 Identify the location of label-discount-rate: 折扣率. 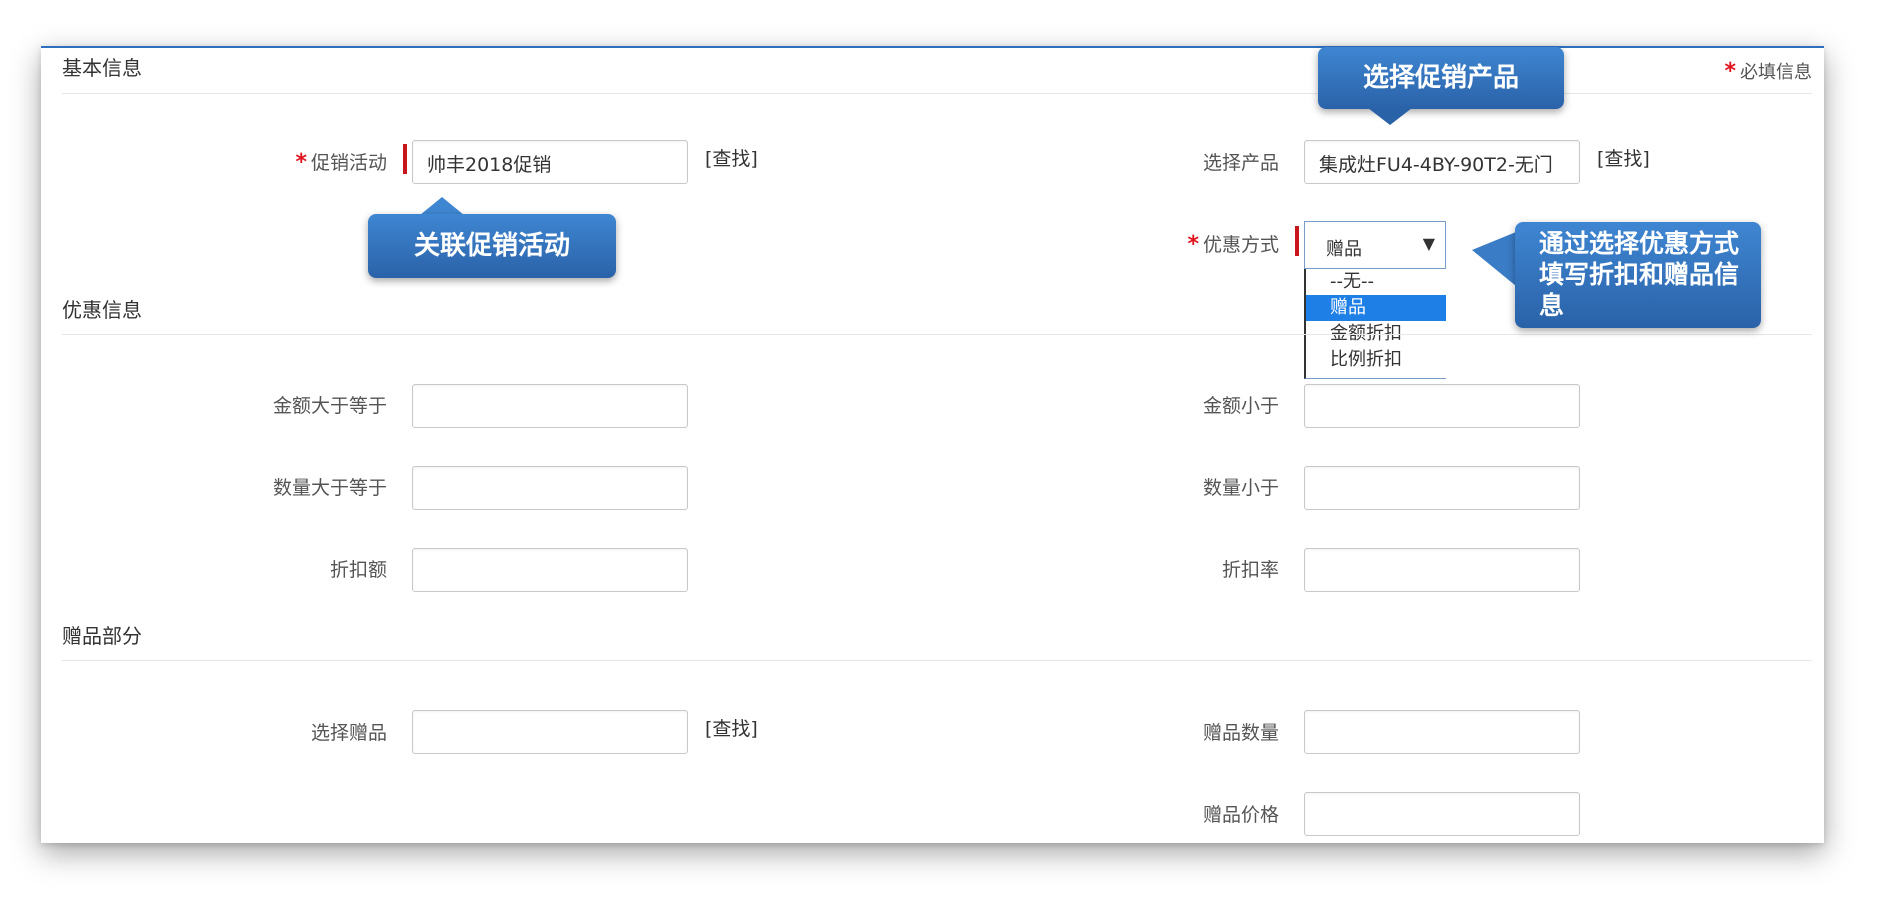
(1250, 570).